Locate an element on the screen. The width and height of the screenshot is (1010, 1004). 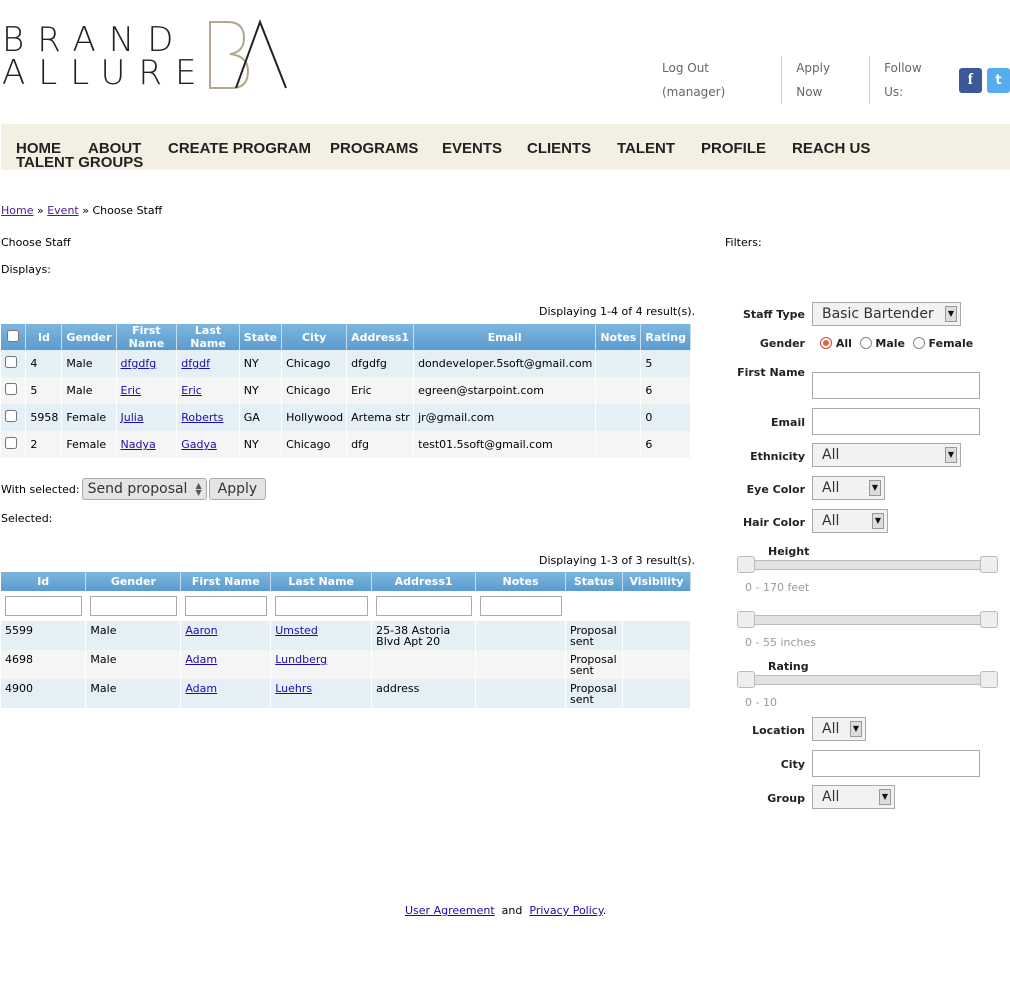
nav-create-program: CREATE PROGRAM is located at coordinates (239, 148).